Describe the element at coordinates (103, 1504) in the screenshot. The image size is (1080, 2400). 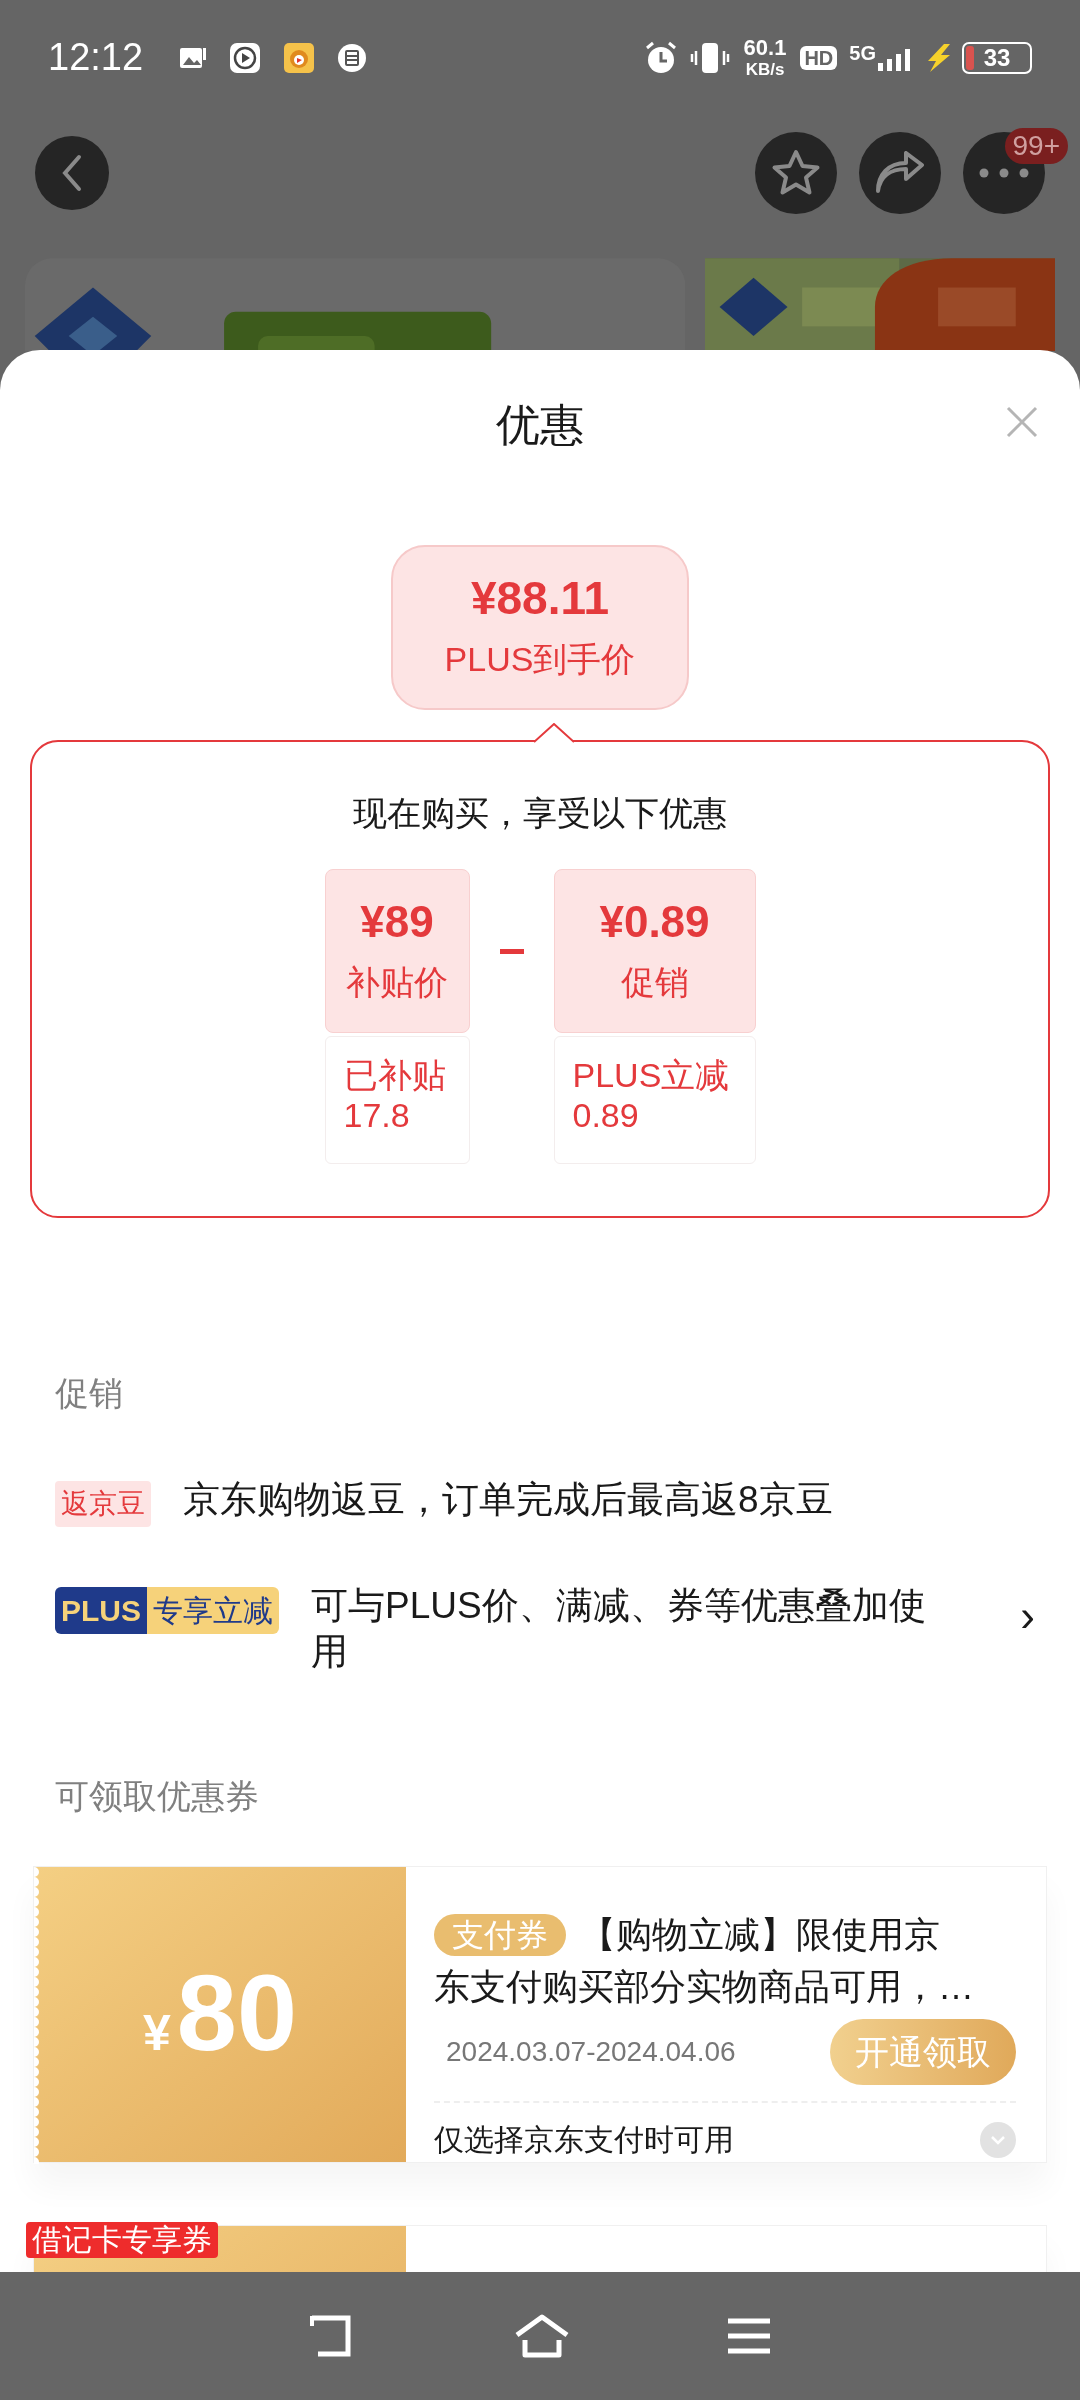
I see `promo-tag: 返京豆` at that location.